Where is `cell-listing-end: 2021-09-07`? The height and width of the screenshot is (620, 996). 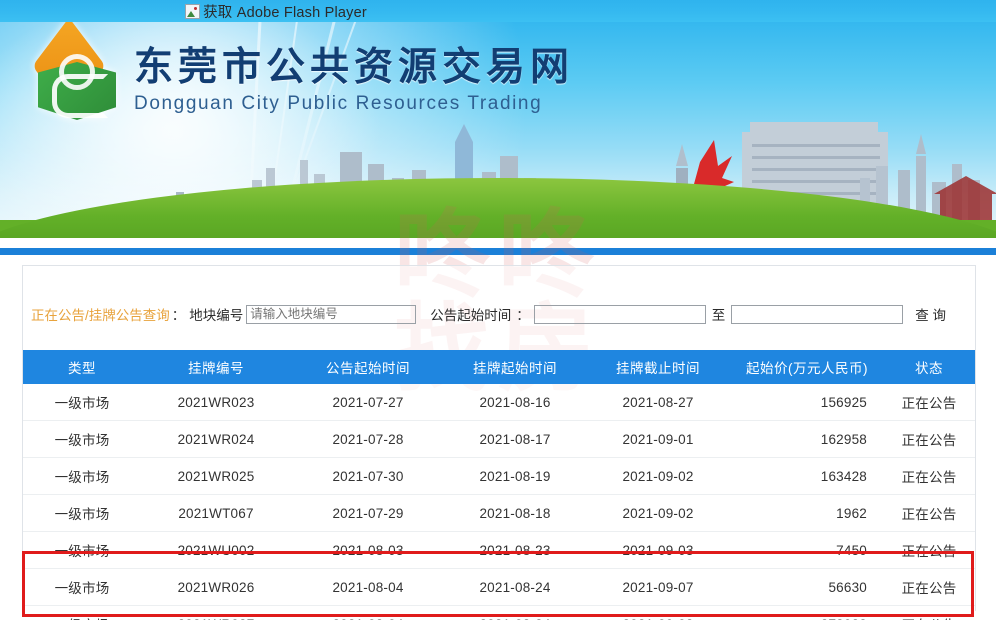
cell-listing-end: 2021-09-07 is located at coordinates (658, 587).